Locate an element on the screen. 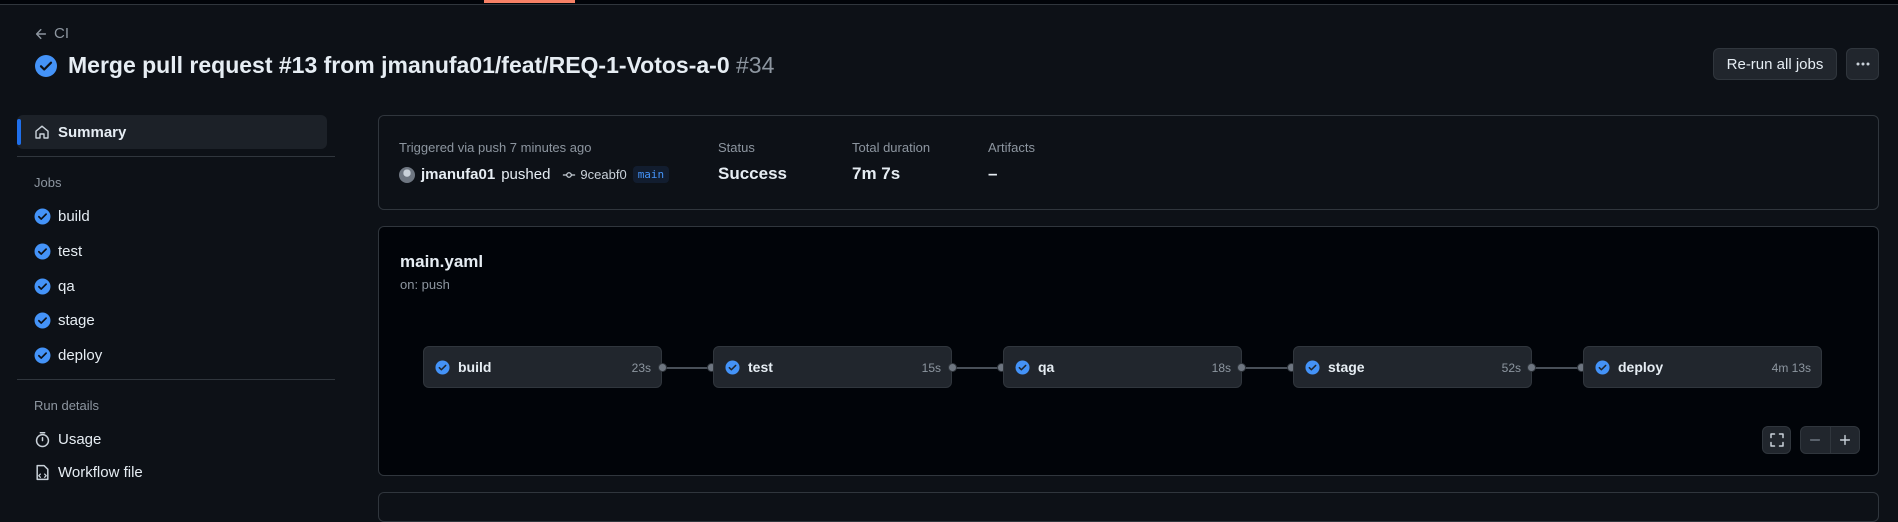 The image size is (1898, 522). job-node-deploy: deploy 4m 13s is located at coordinates (1702, 367).